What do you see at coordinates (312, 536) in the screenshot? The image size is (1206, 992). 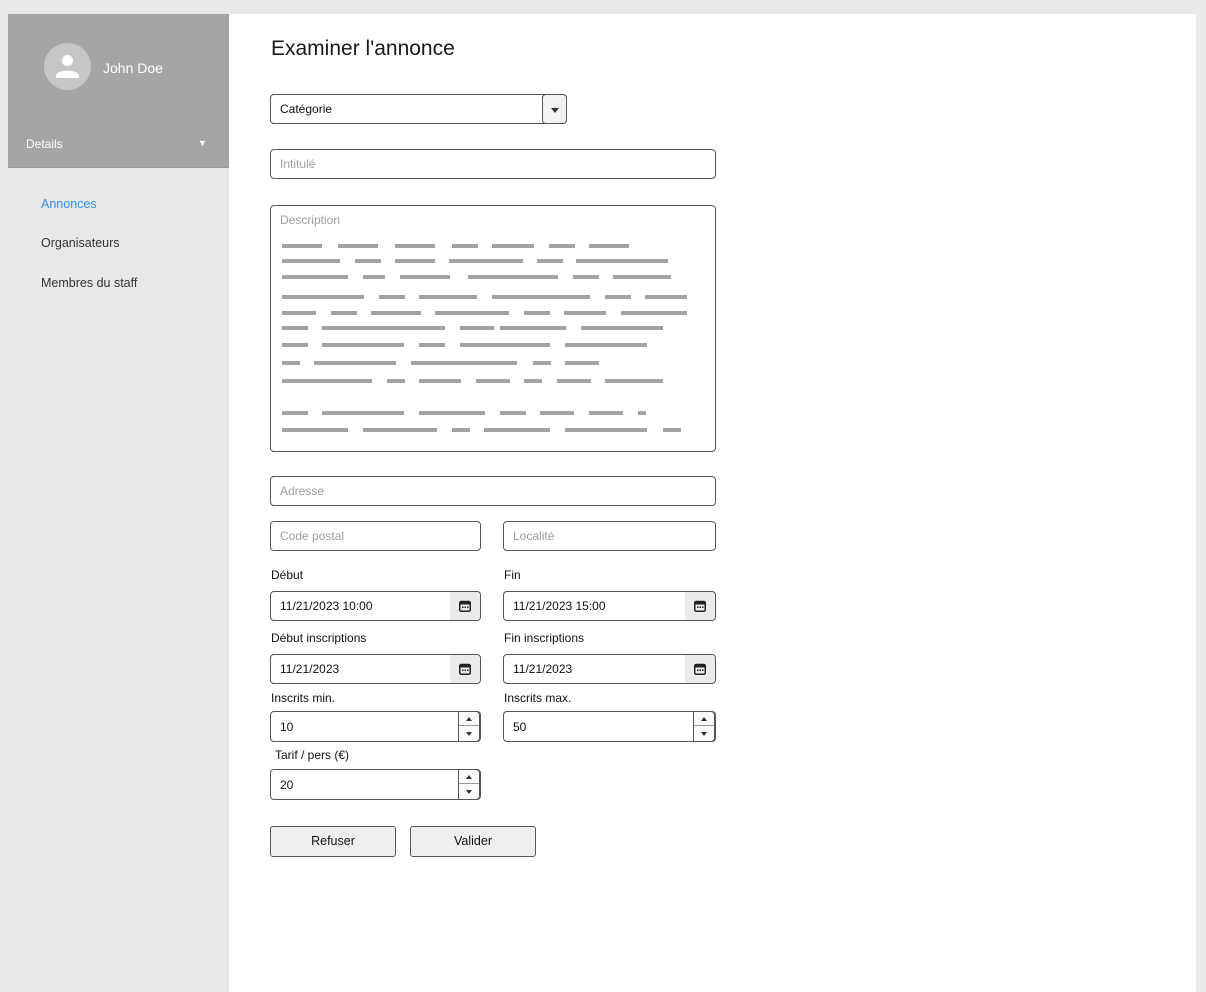 I see `postal-code-placeholder: Code postal` at bounding box center [312, 536].